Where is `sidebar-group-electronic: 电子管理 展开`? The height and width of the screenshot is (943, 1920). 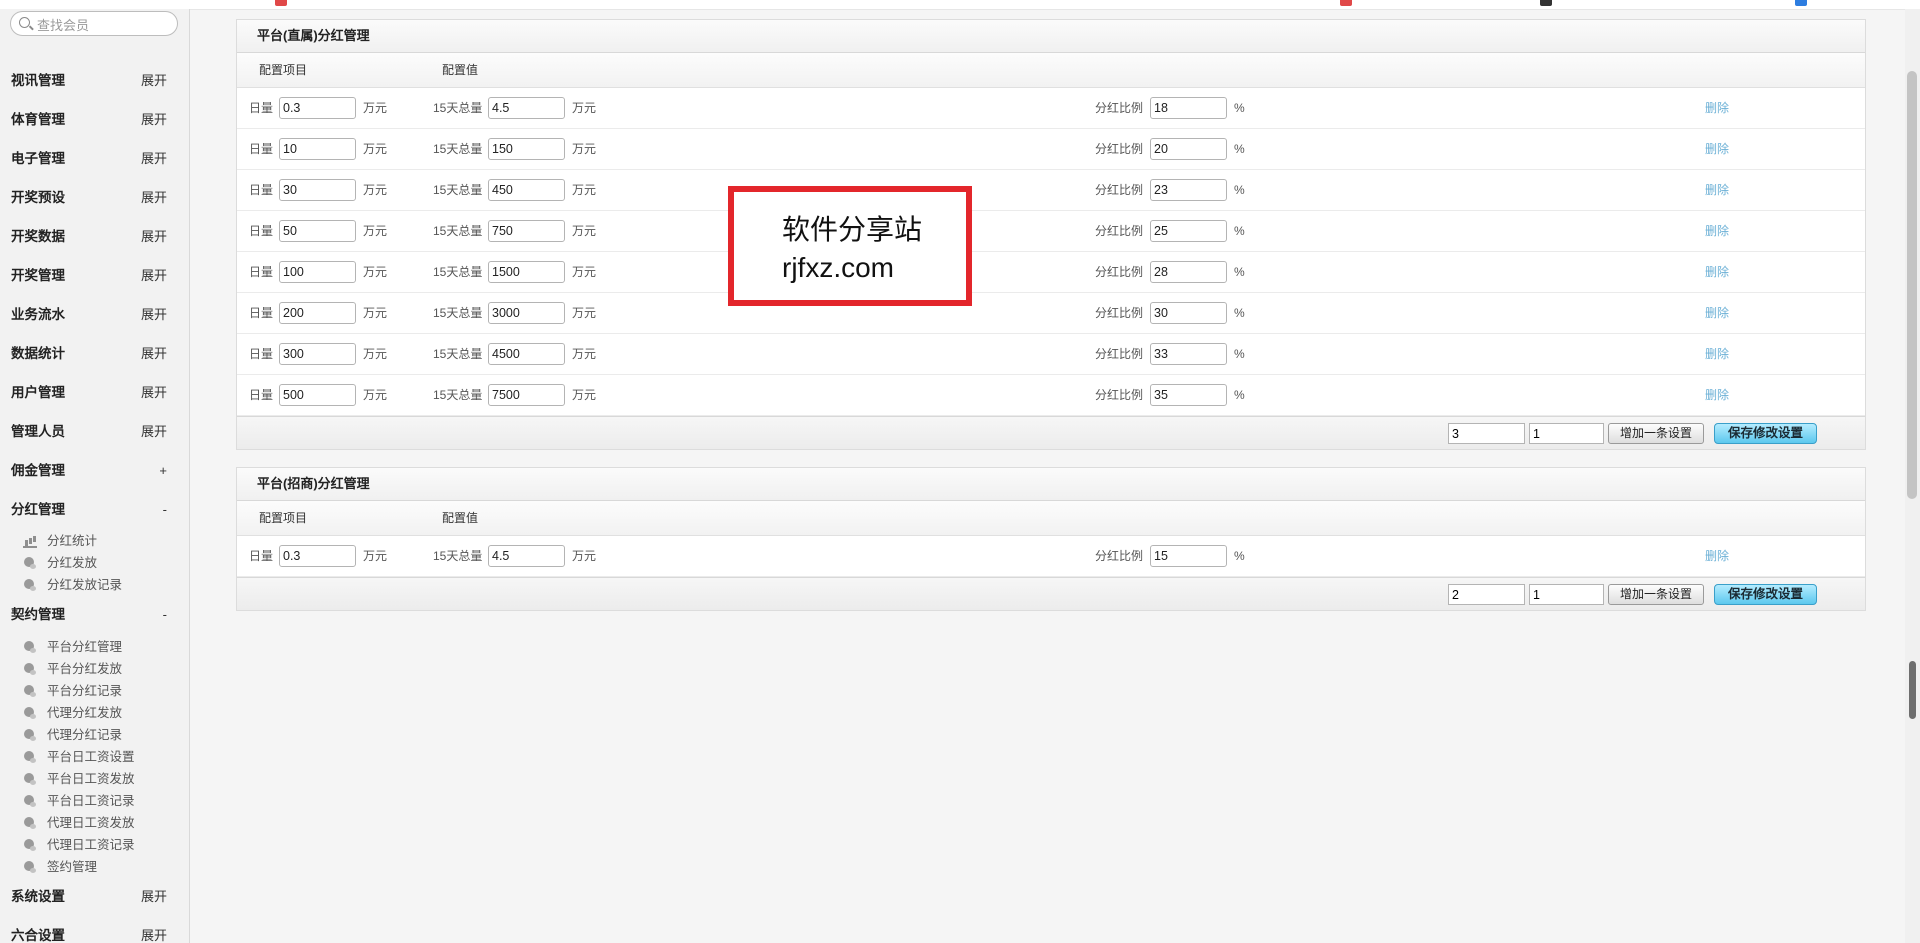 sidebar-group-electronic: 电子管理 展开 is located at coordinates (94, 159).